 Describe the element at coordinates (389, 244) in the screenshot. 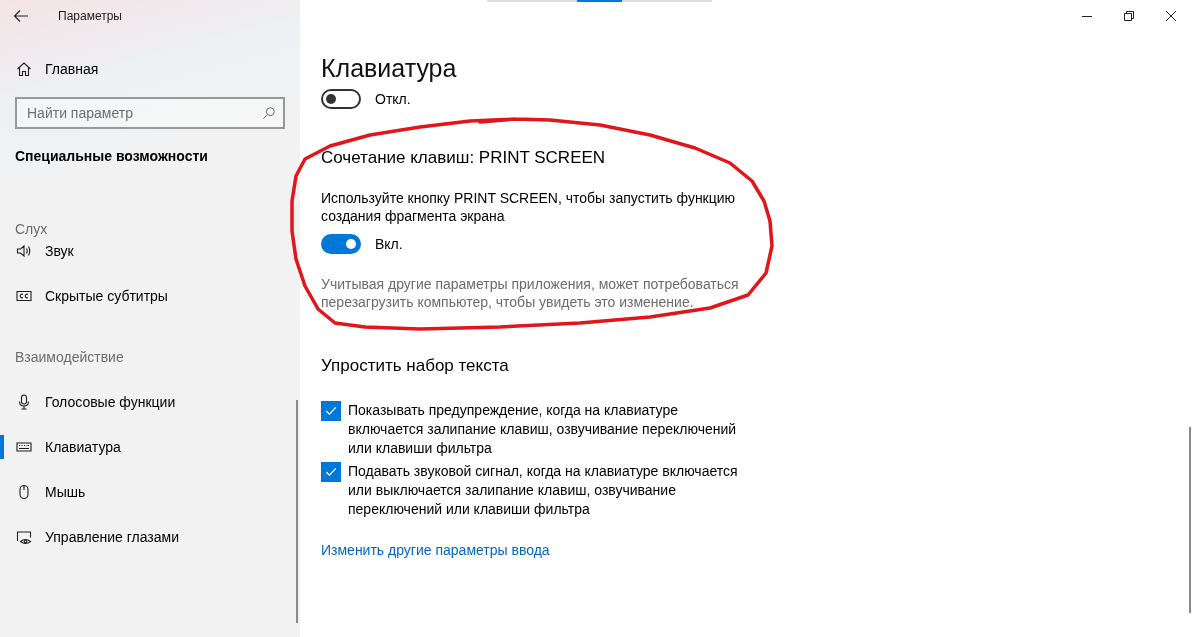

I see `toggle-label: Вкл.` at that location.